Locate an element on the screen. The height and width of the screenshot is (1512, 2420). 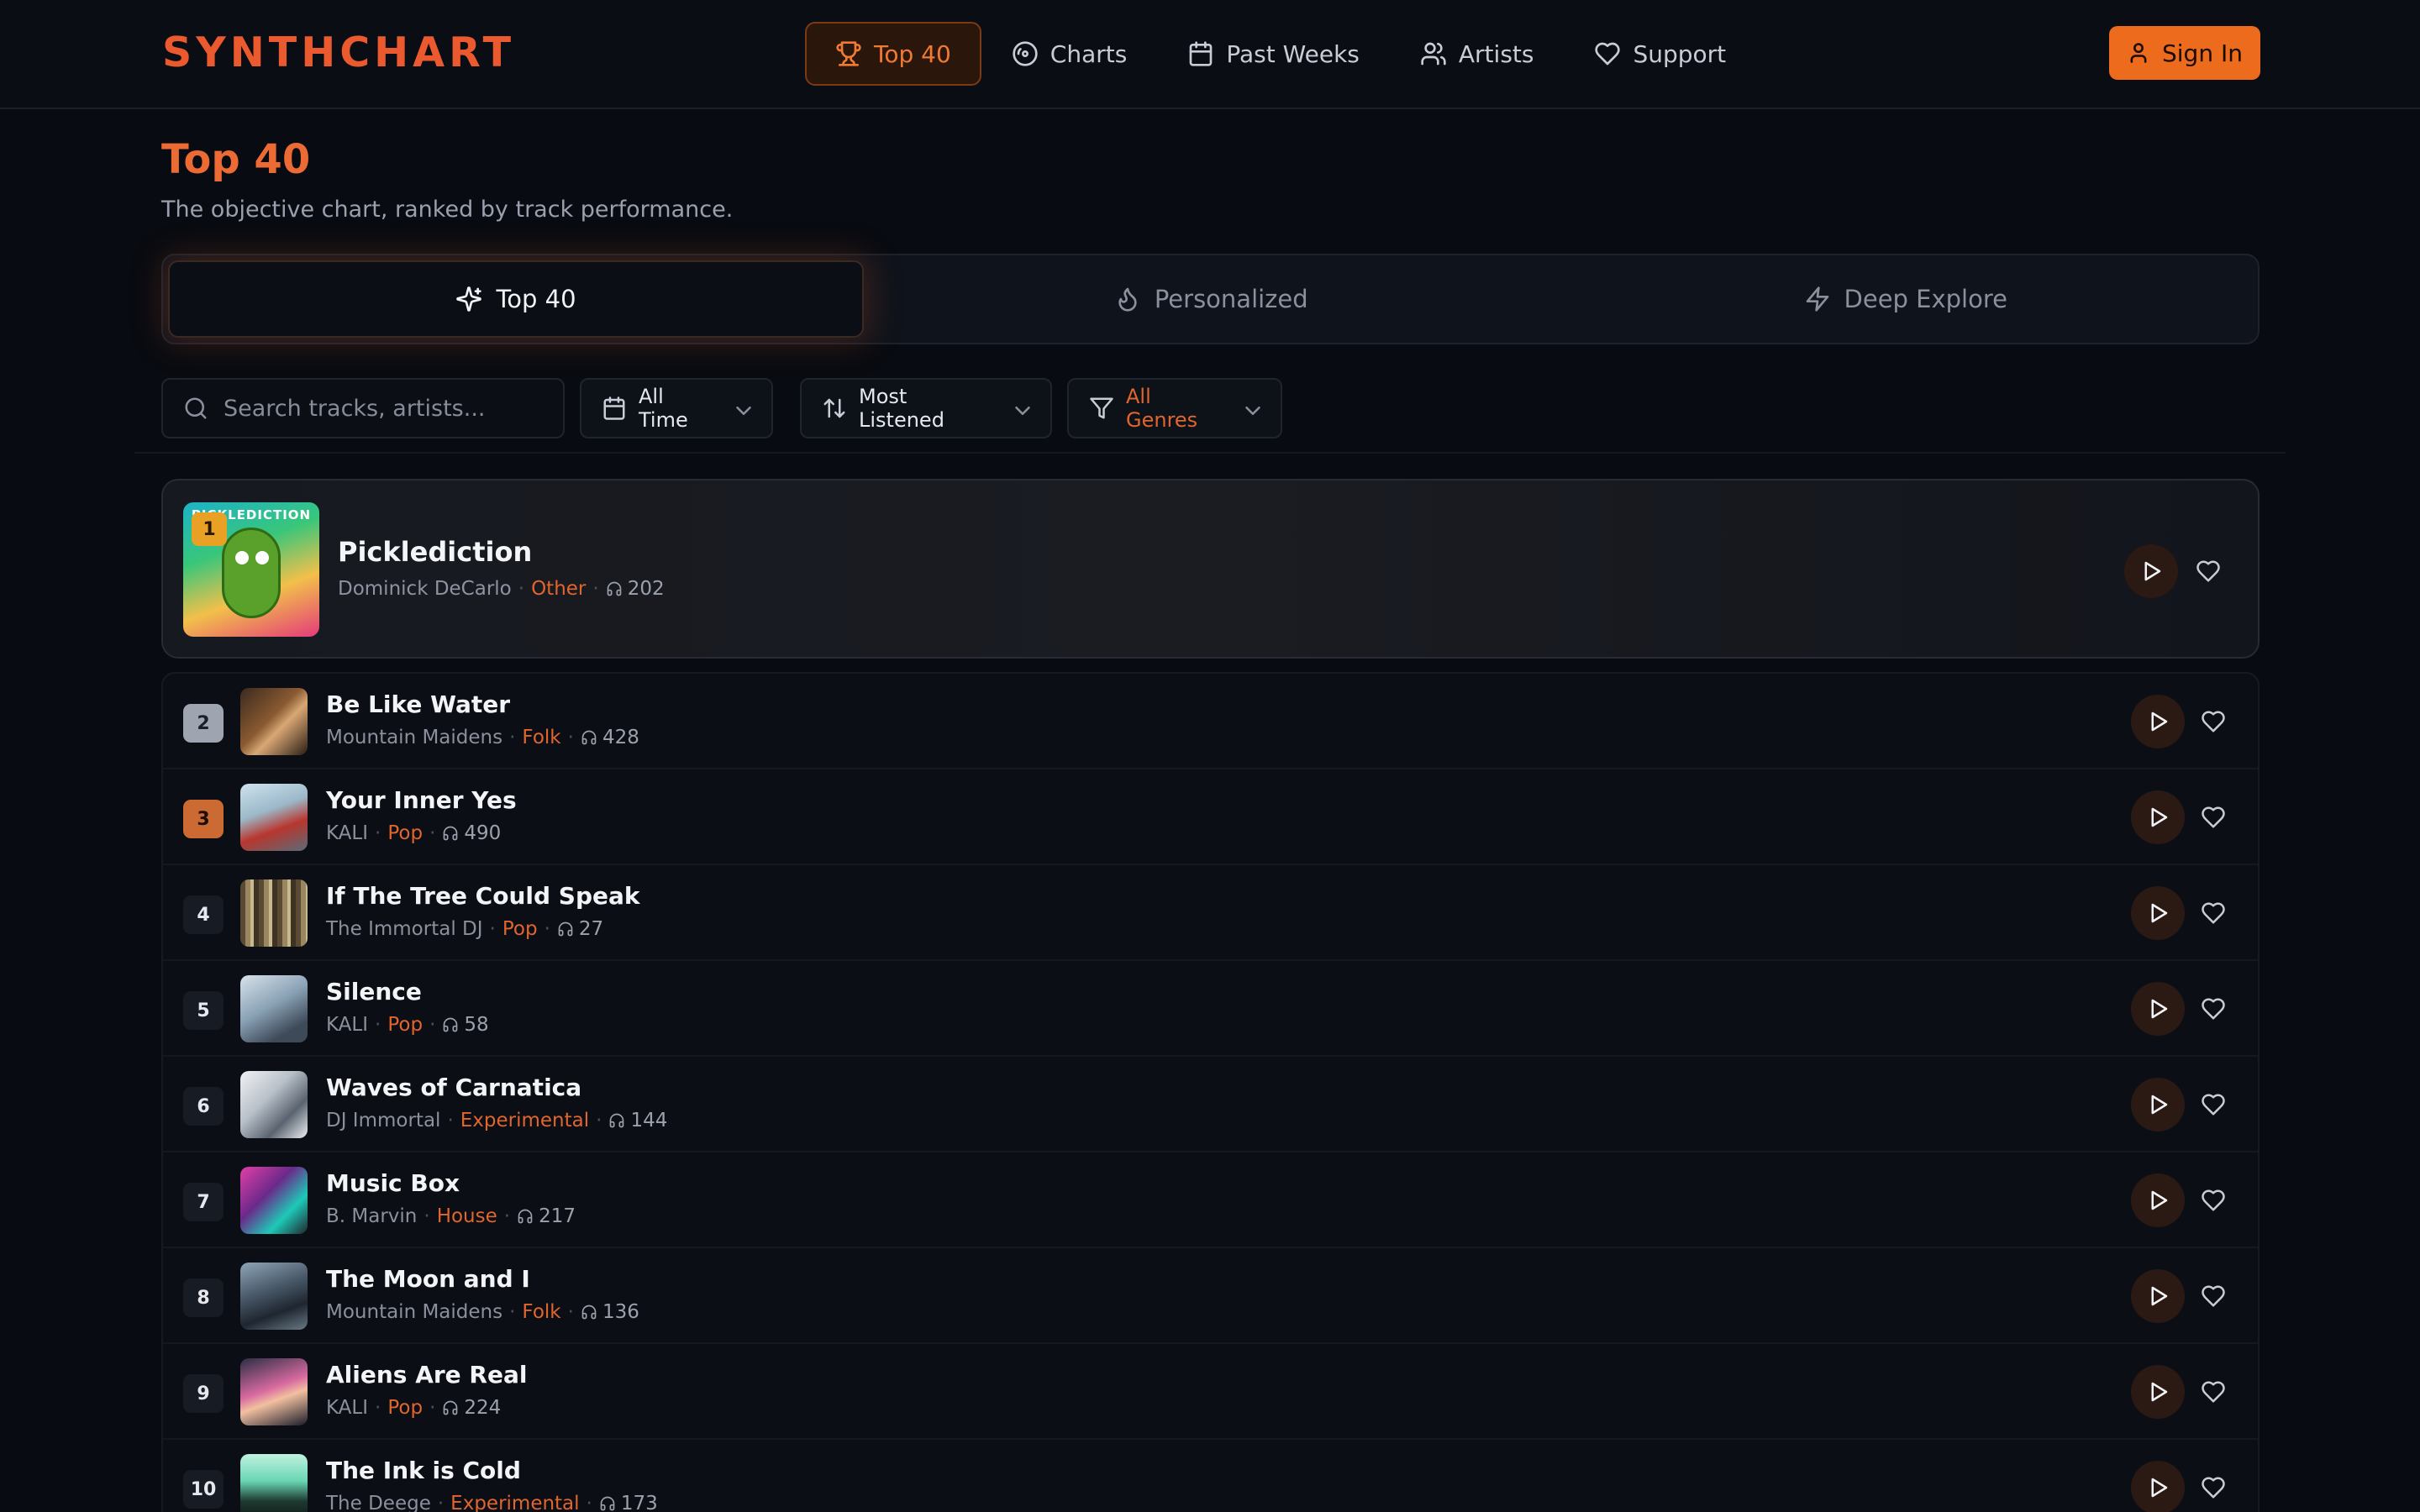
nav-item-artists: Artists is located at coordinates (1477, 54).